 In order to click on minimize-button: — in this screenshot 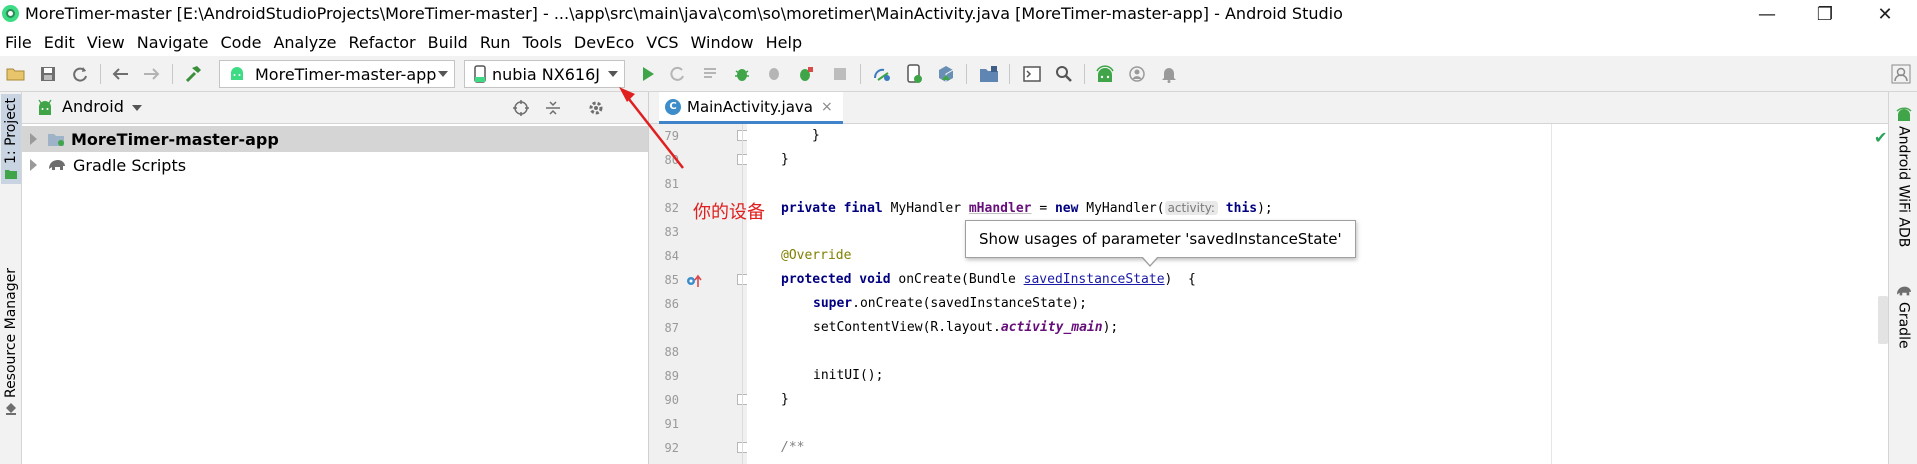, I will do `click(1767, 14)`.